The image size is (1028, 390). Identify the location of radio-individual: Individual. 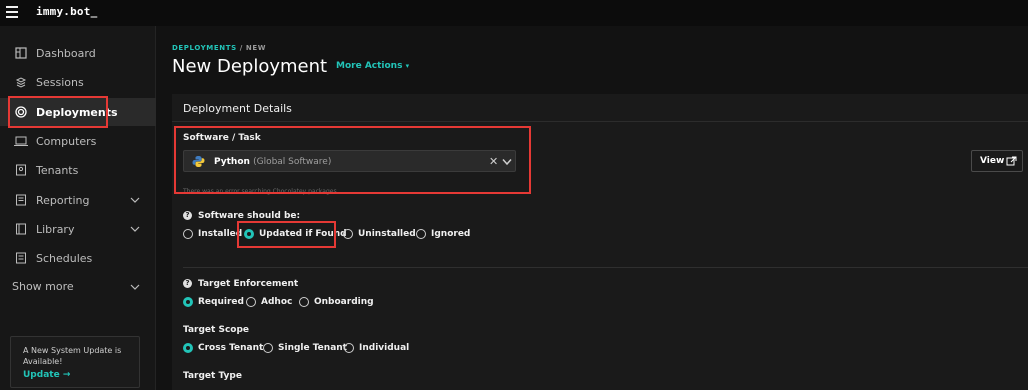
(376, 348).